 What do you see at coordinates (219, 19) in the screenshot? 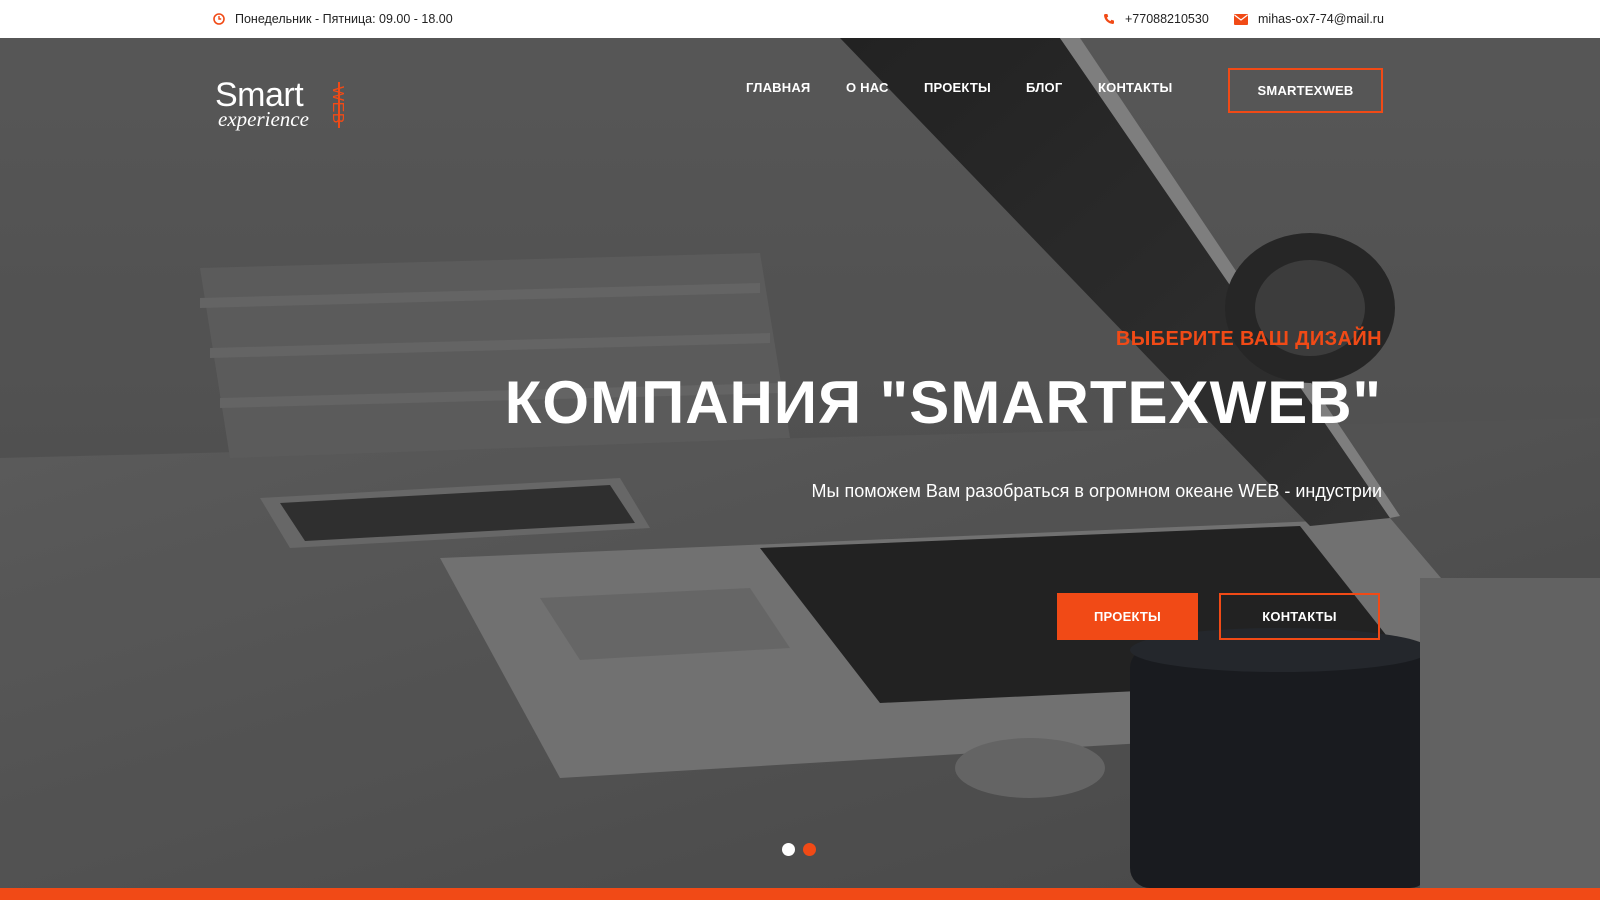
I see `clock-icon` at bounding box center [219, 19].